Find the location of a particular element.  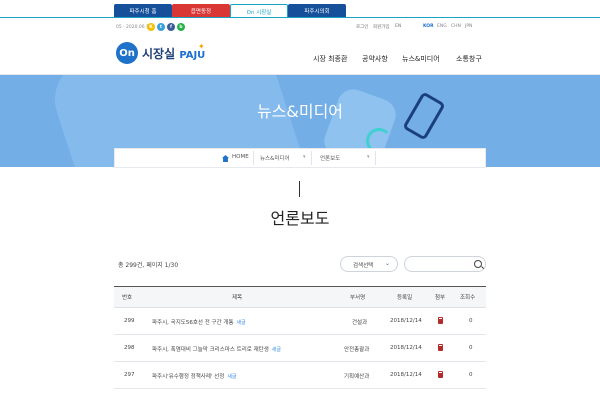

nav-pledges: 공약사항 is located at coordinates (375, 59).